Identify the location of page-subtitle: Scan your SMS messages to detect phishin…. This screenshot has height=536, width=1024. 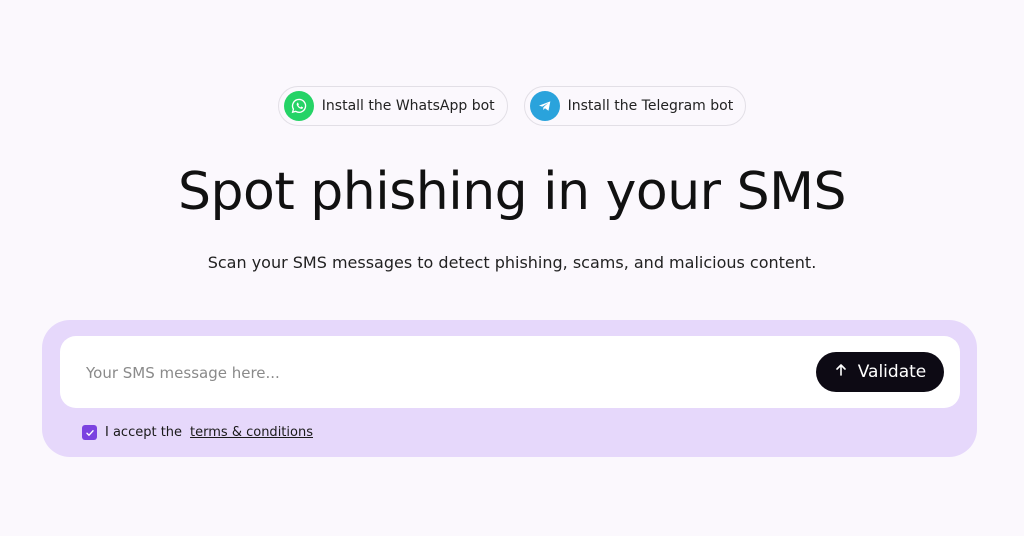
(512, 262).